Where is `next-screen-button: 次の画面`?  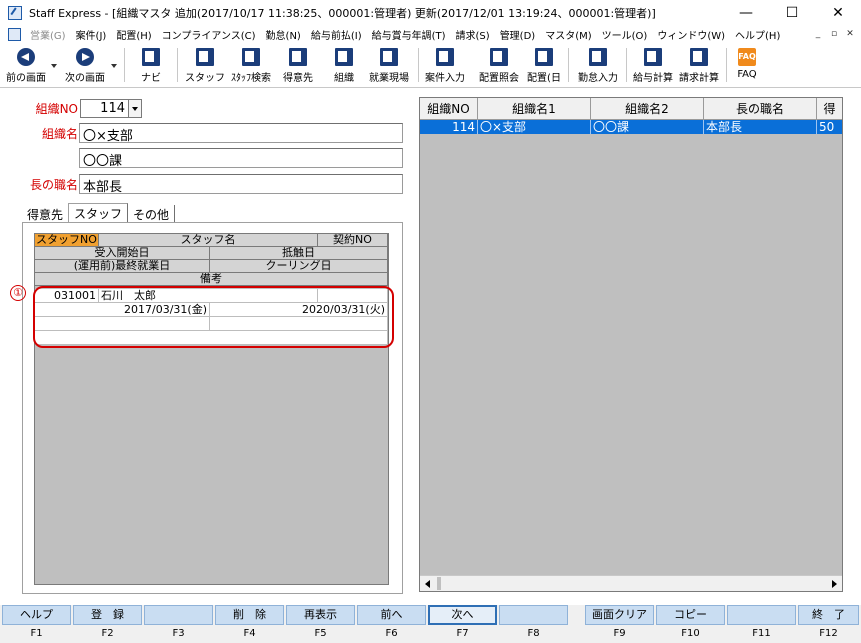 next-screen-button: 次の画面 is located at coordinates (85, 66).